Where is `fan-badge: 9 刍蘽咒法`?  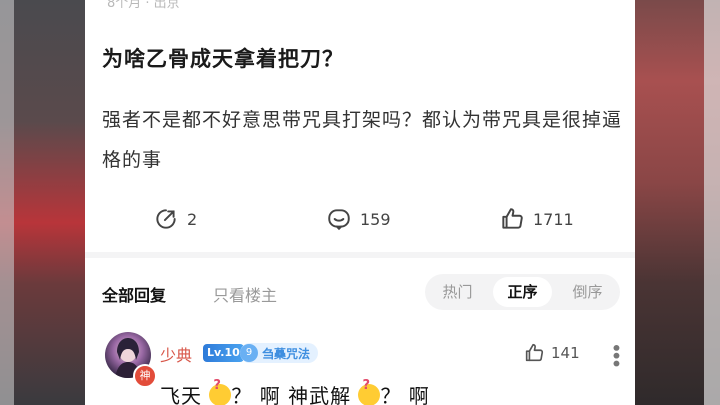
fan-badge: 9 刍蘽咒法 is located at coordinates (279, 353).